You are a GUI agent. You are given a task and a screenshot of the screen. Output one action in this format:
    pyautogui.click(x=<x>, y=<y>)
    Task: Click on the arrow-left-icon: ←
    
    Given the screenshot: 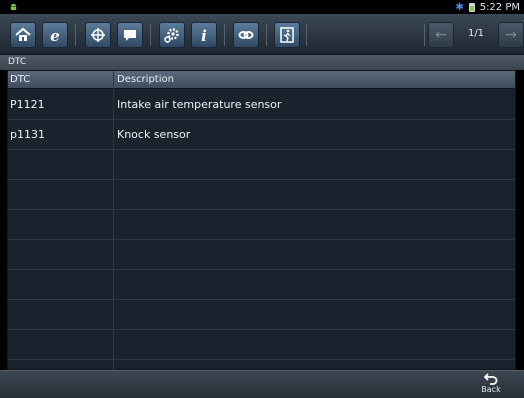 What is the action you would take?
    pyautogui.click(x=441, y=35)
    